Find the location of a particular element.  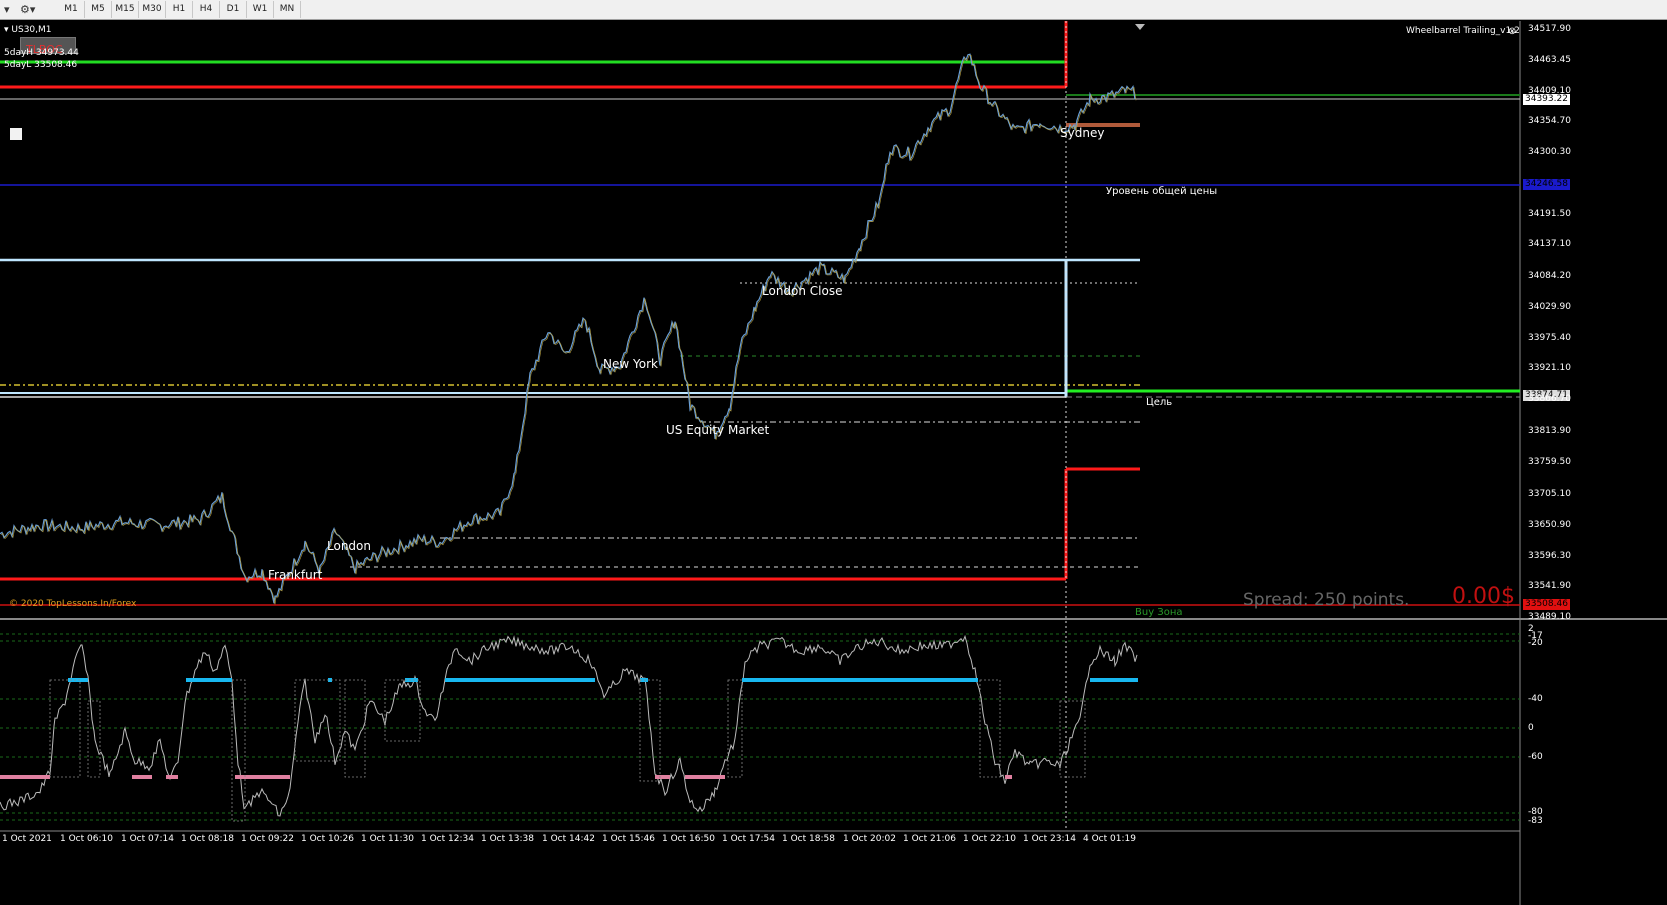

price-axis-label: 33759.50 is located at coordinates (1549, 462).